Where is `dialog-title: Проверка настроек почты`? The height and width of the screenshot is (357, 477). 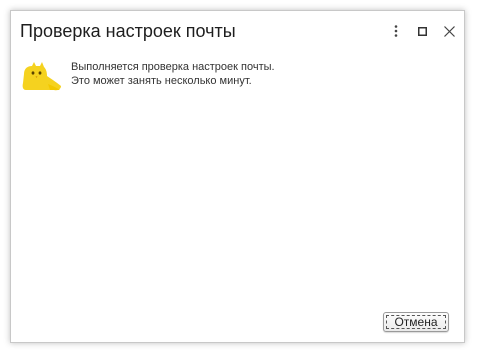
dialog-title: Проверка настроек почты is located at coordinates (128, 31).